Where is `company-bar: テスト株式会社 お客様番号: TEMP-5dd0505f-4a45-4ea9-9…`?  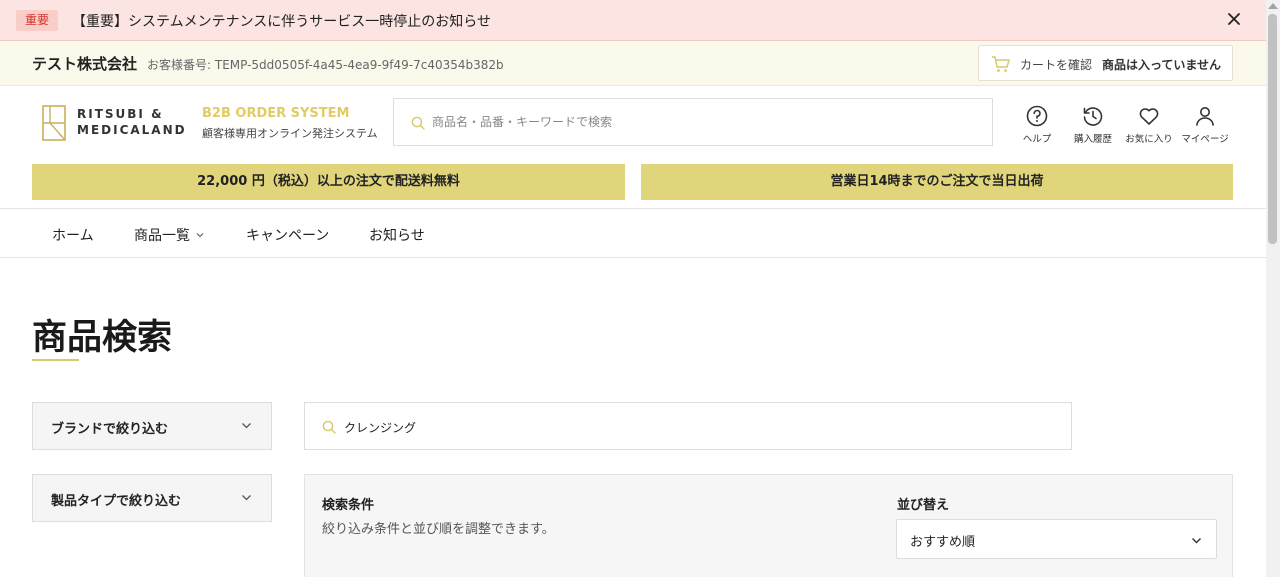
company-bar: テスト株式会社 お客様番号: TEMP-5dd0505f-4a45-4ea9-9… is located at coordinates (633, 63).